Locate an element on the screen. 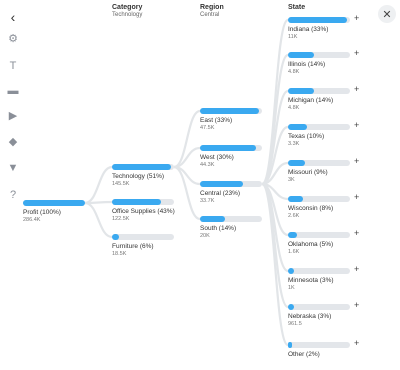  region-node: West (30%) 44.3K is located at coordinates (231, 156).